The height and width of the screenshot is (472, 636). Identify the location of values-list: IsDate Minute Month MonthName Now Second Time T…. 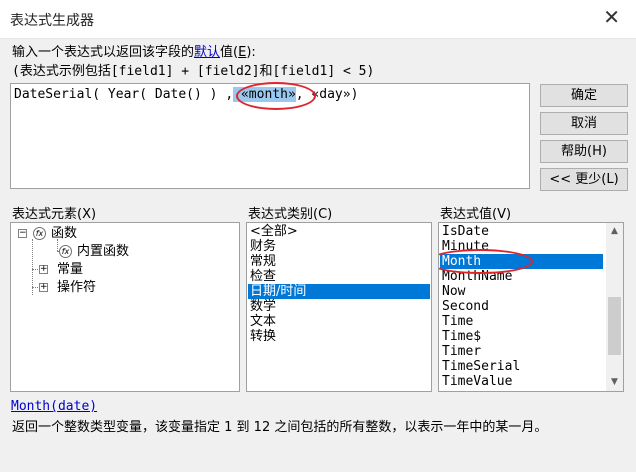
(531, 307).